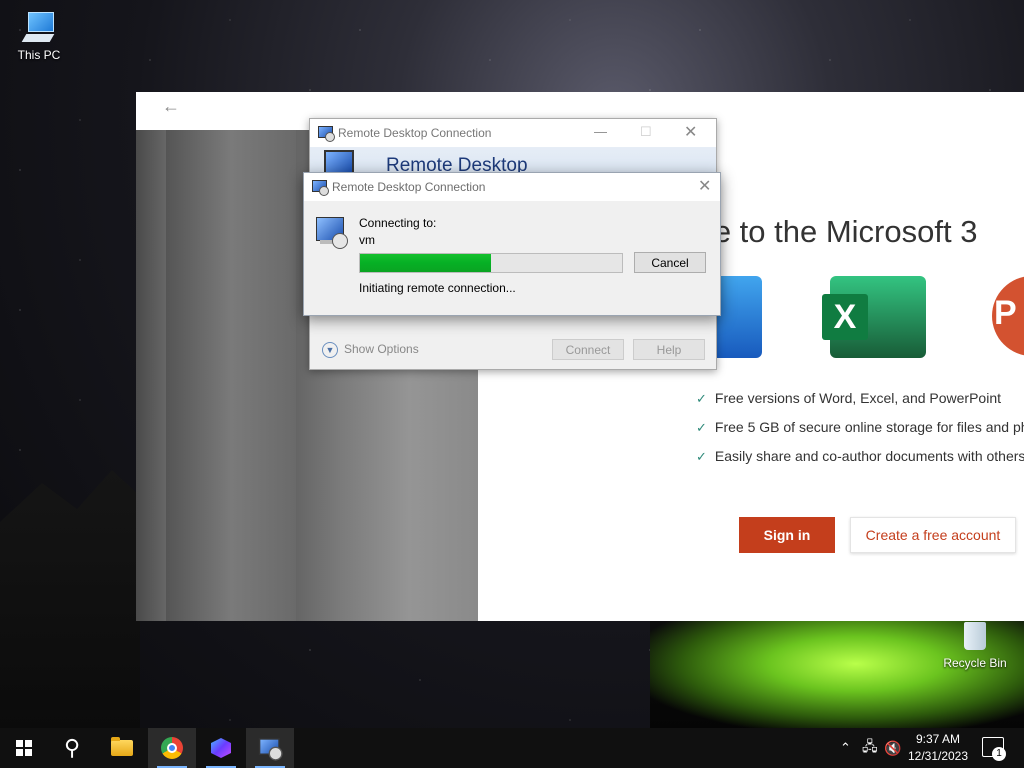  What do you see at coordinates (398, 223) in the screenshot?
I see `connecting-label: Connecting to:` at bounding box center [398, 223].